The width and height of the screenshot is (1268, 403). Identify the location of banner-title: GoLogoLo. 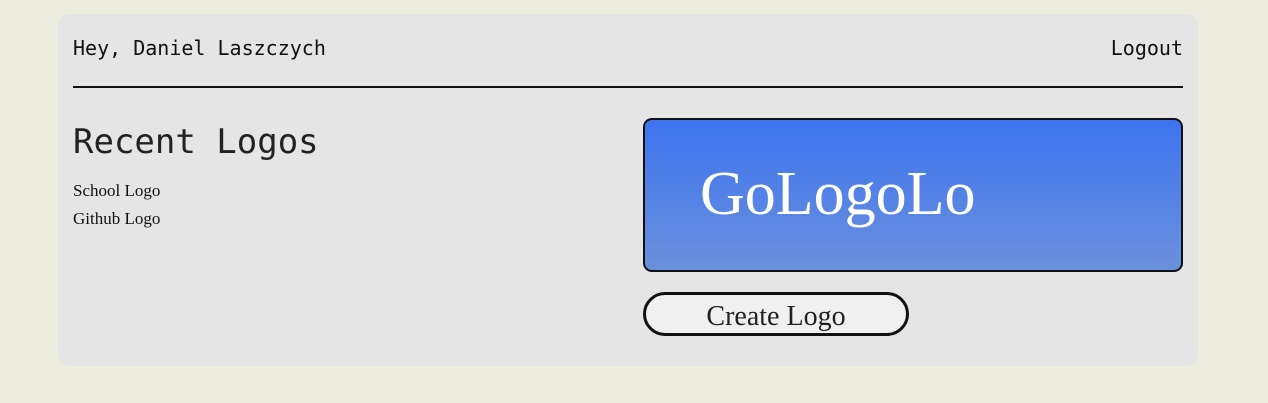
(838, 194).